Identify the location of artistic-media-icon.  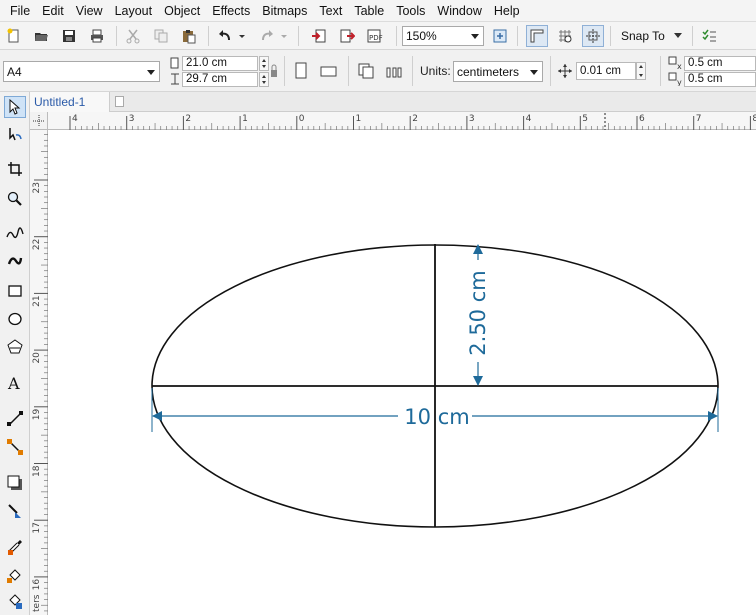
(15, 261).